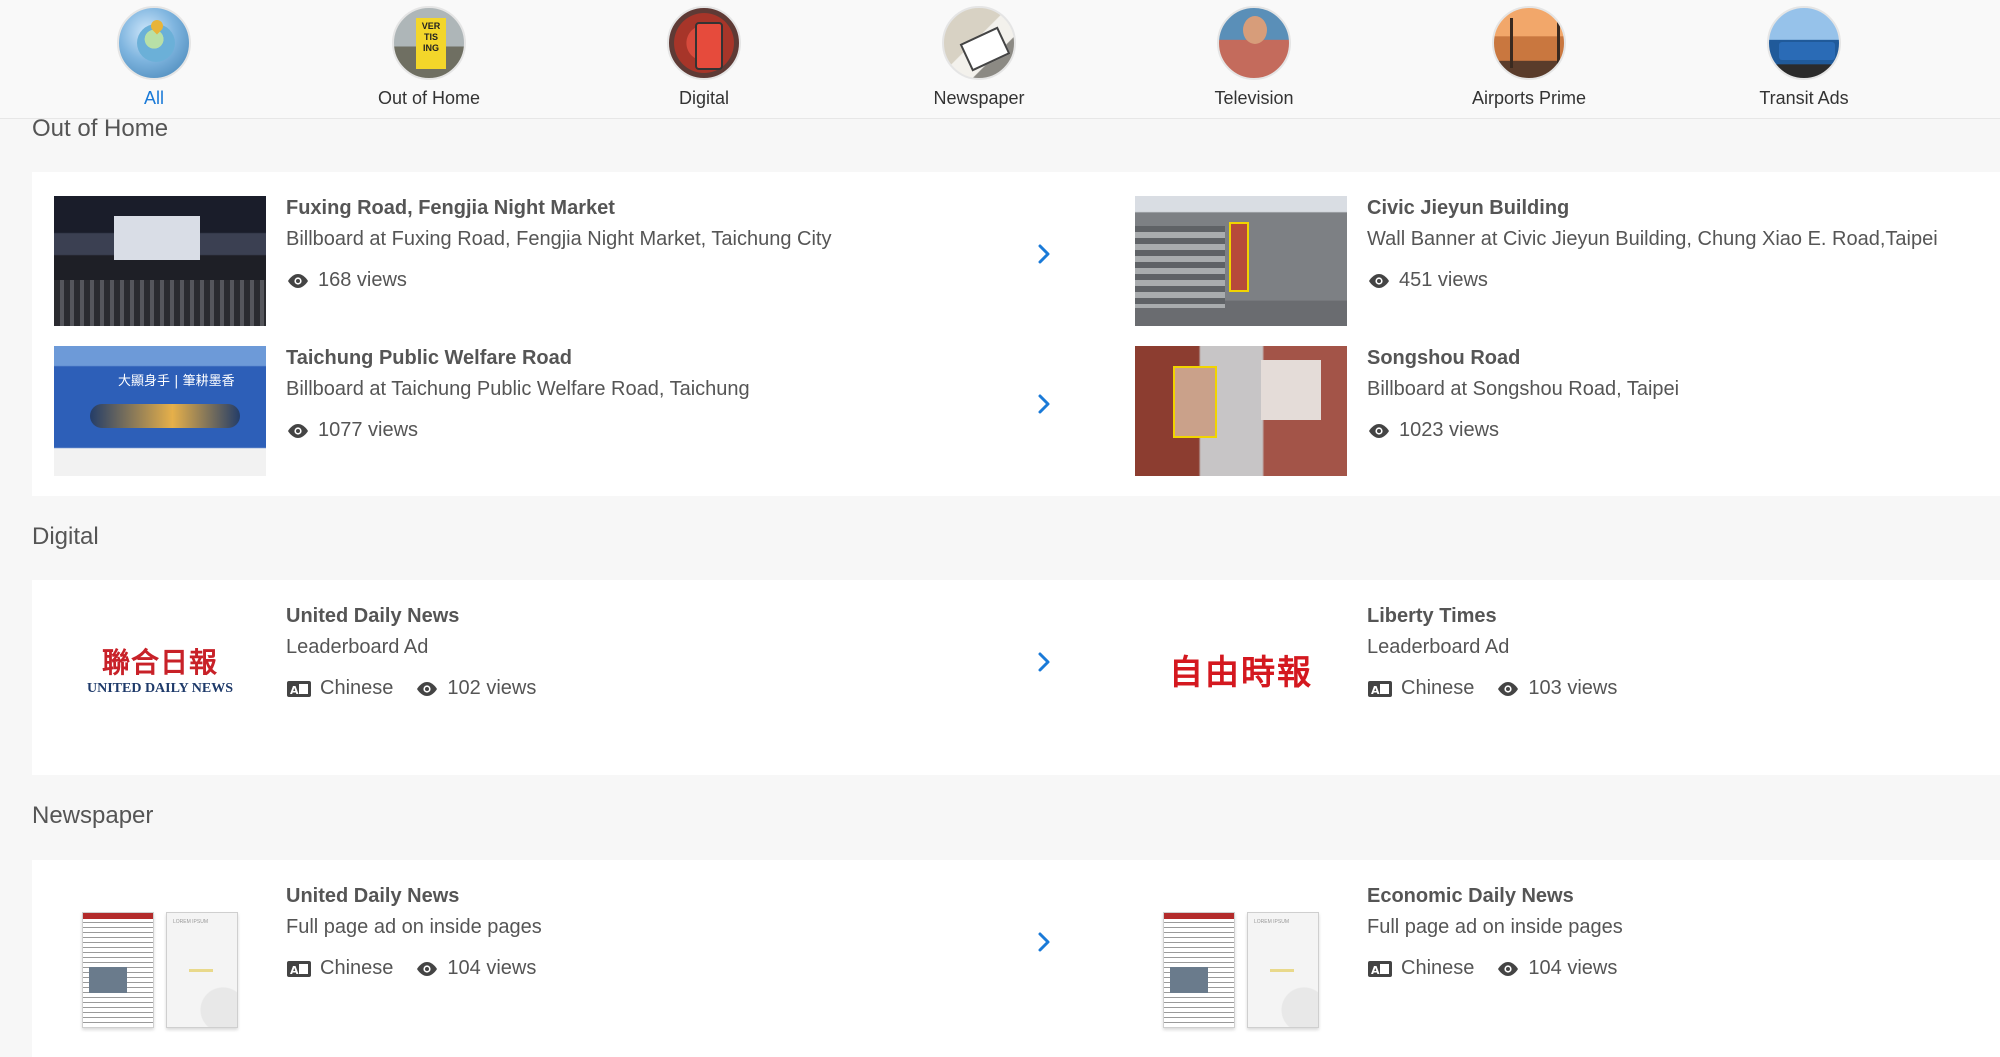 The image size is (2000, 1057). Describe the element at coordinates (362, 280) in the screenshot. I see `views-text: 168 views` at that location.